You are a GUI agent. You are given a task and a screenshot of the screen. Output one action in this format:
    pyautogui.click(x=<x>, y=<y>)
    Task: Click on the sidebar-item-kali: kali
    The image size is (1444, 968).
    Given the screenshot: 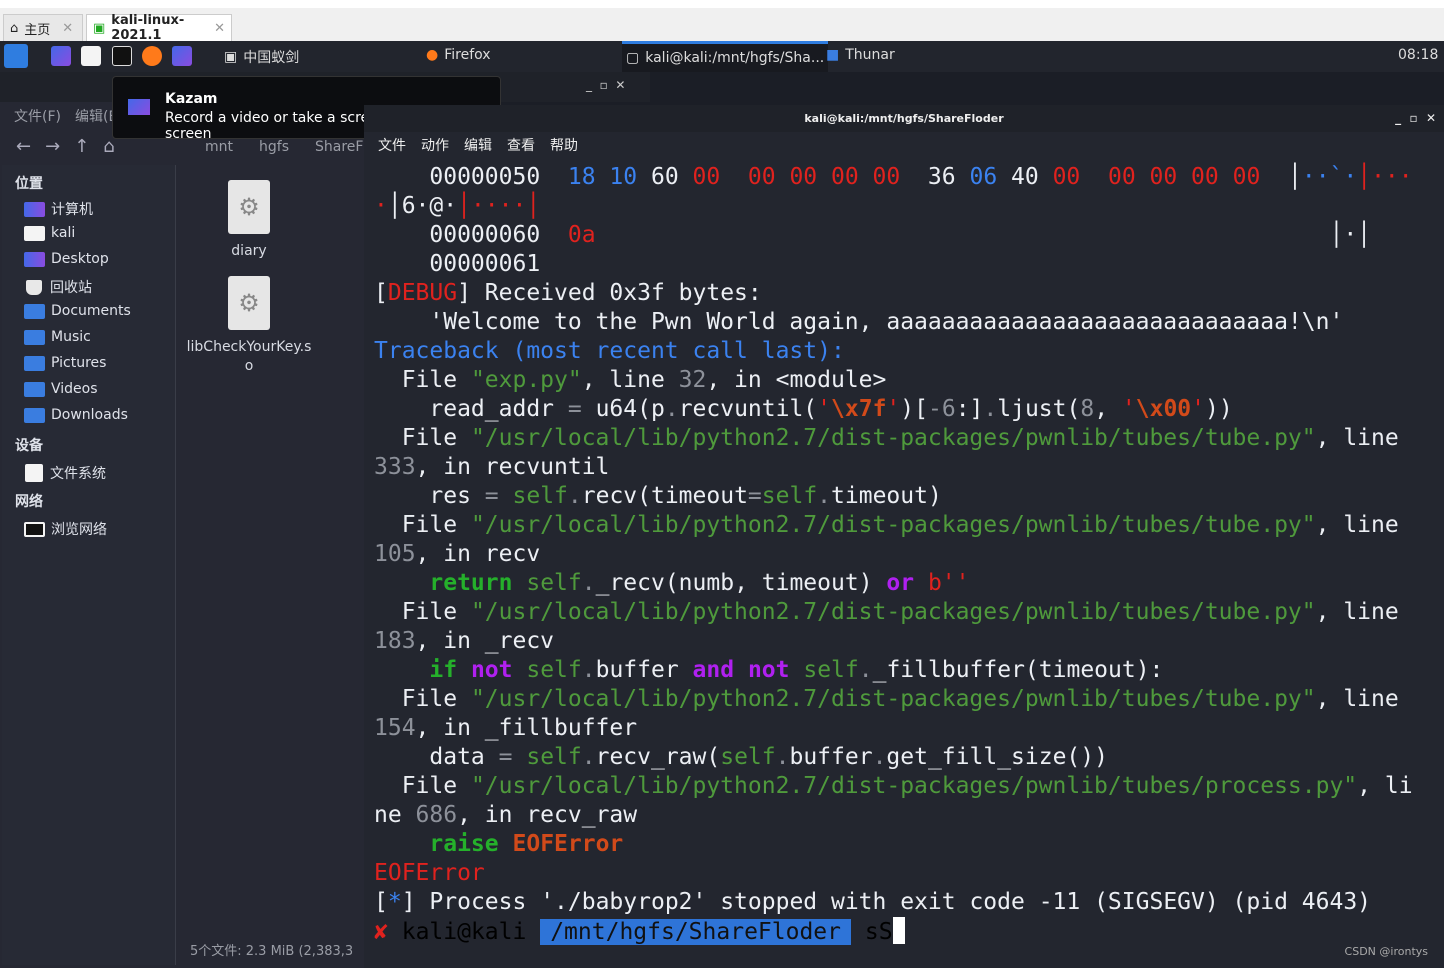 What is the action you would take?
    pyautogui.click(x=49, y=233)
    